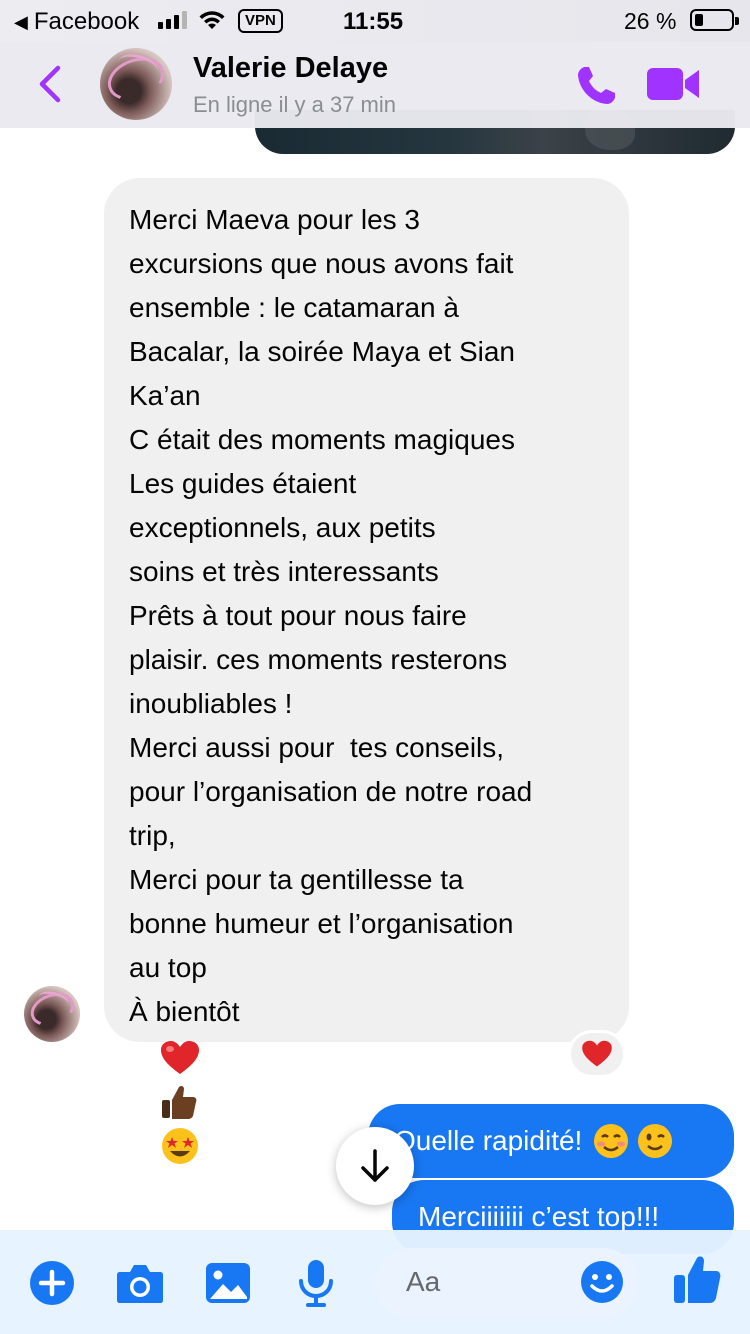 Image resolution: width=750 pixels, height=1334 pixels. Describe the element at coordinates (317, 747) in the screenshot. I see `message-line: Merci aussi pour tes conseils,` at that location.